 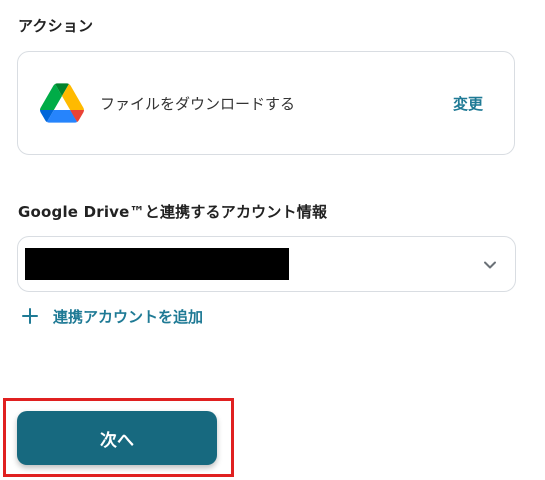 I want to click on action-section-label: アクション, so click(x=56, y=26).